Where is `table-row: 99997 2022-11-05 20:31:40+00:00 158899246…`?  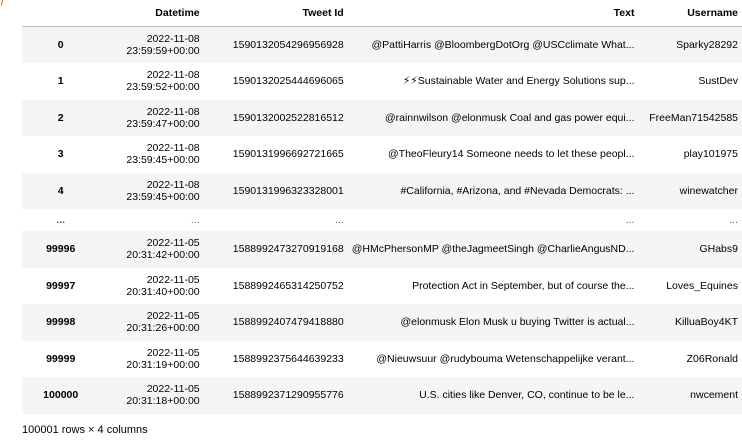
table-row: 99997 2022-11-05 20:31:40+00:00 158899246… is located at coordinates (382, 286).